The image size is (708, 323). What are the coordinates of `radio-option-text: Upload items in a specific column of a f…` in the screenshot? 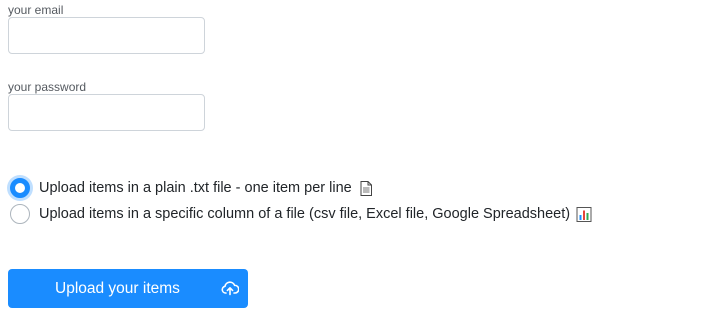 It's located at (305, 214).